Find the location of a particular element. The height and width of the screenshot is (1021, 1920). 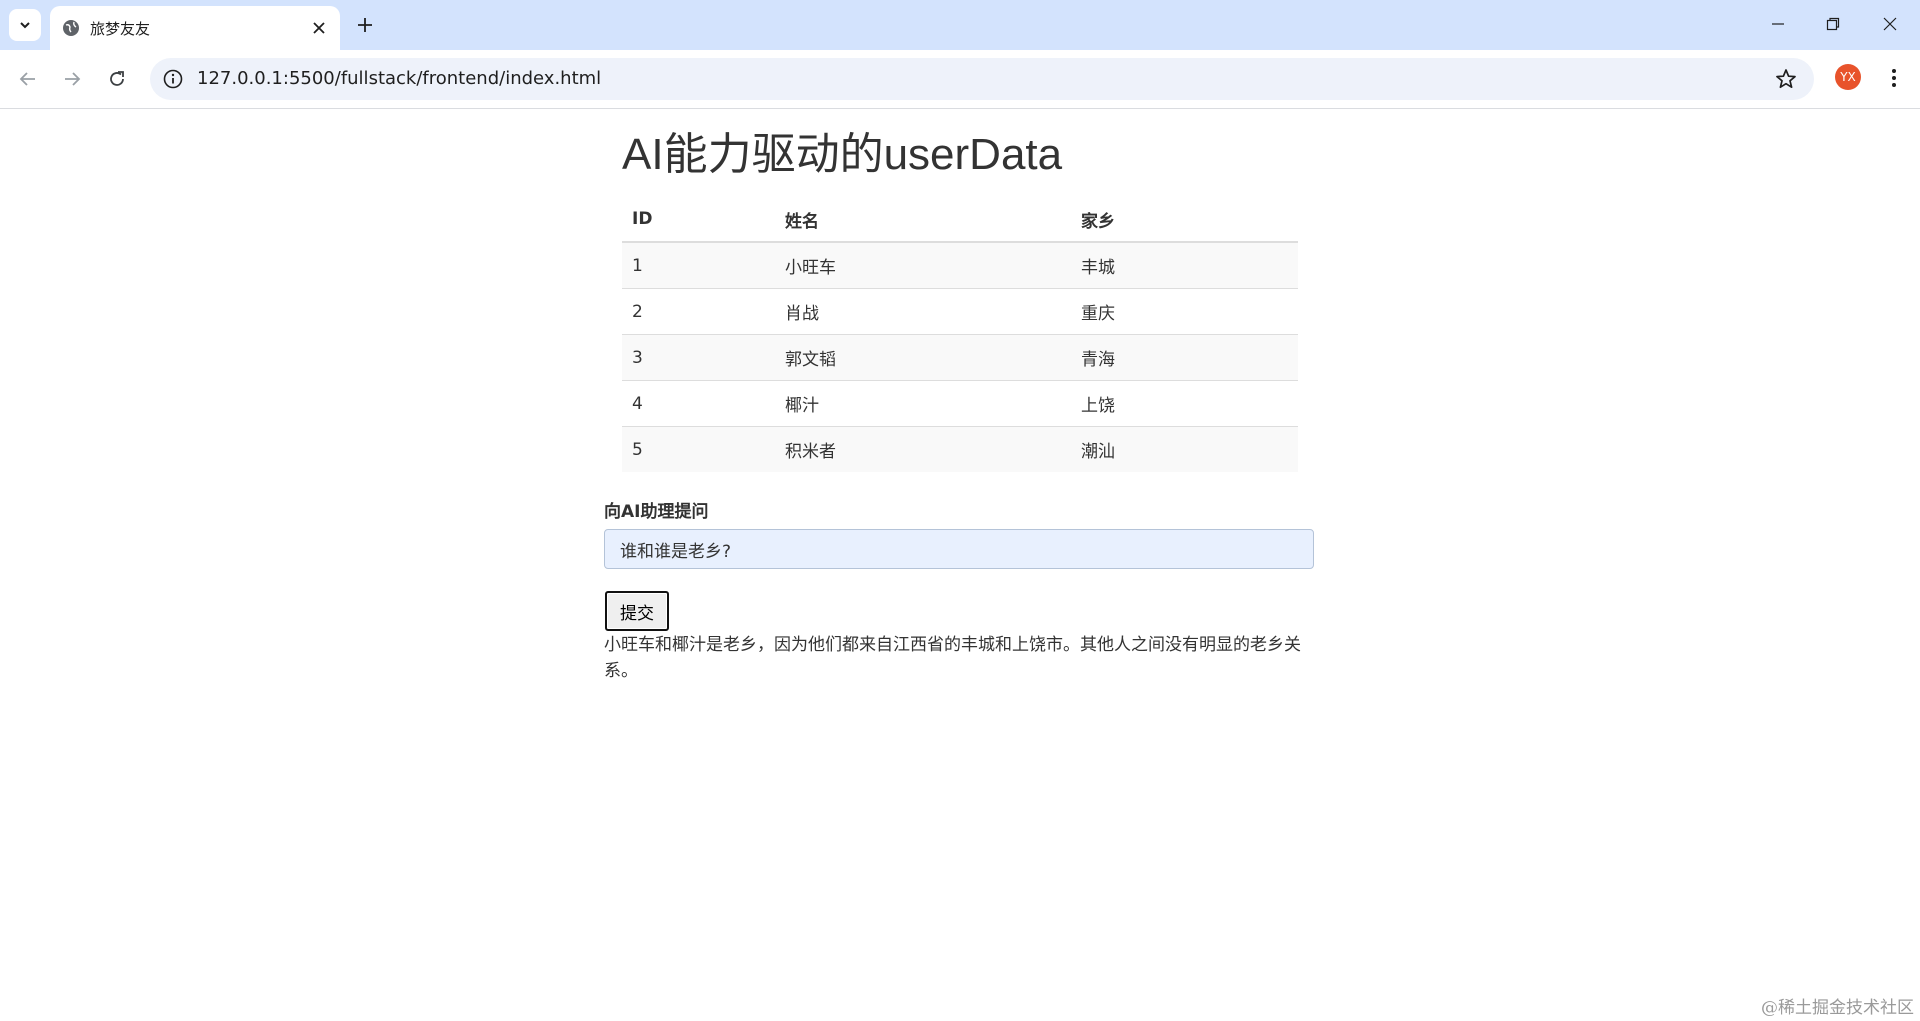

back-button is located at coordinates (28, 79).